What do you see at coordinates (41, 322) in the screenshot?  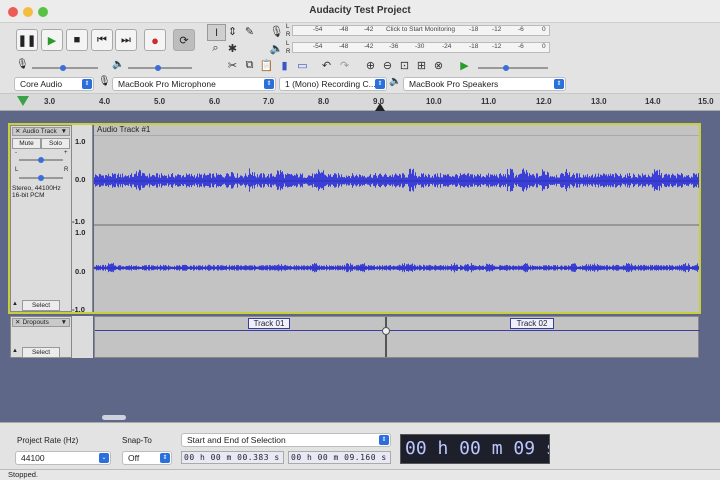 I see `label-track-header: ✕ Dropouts ▼` at bounding box center [41, 322].